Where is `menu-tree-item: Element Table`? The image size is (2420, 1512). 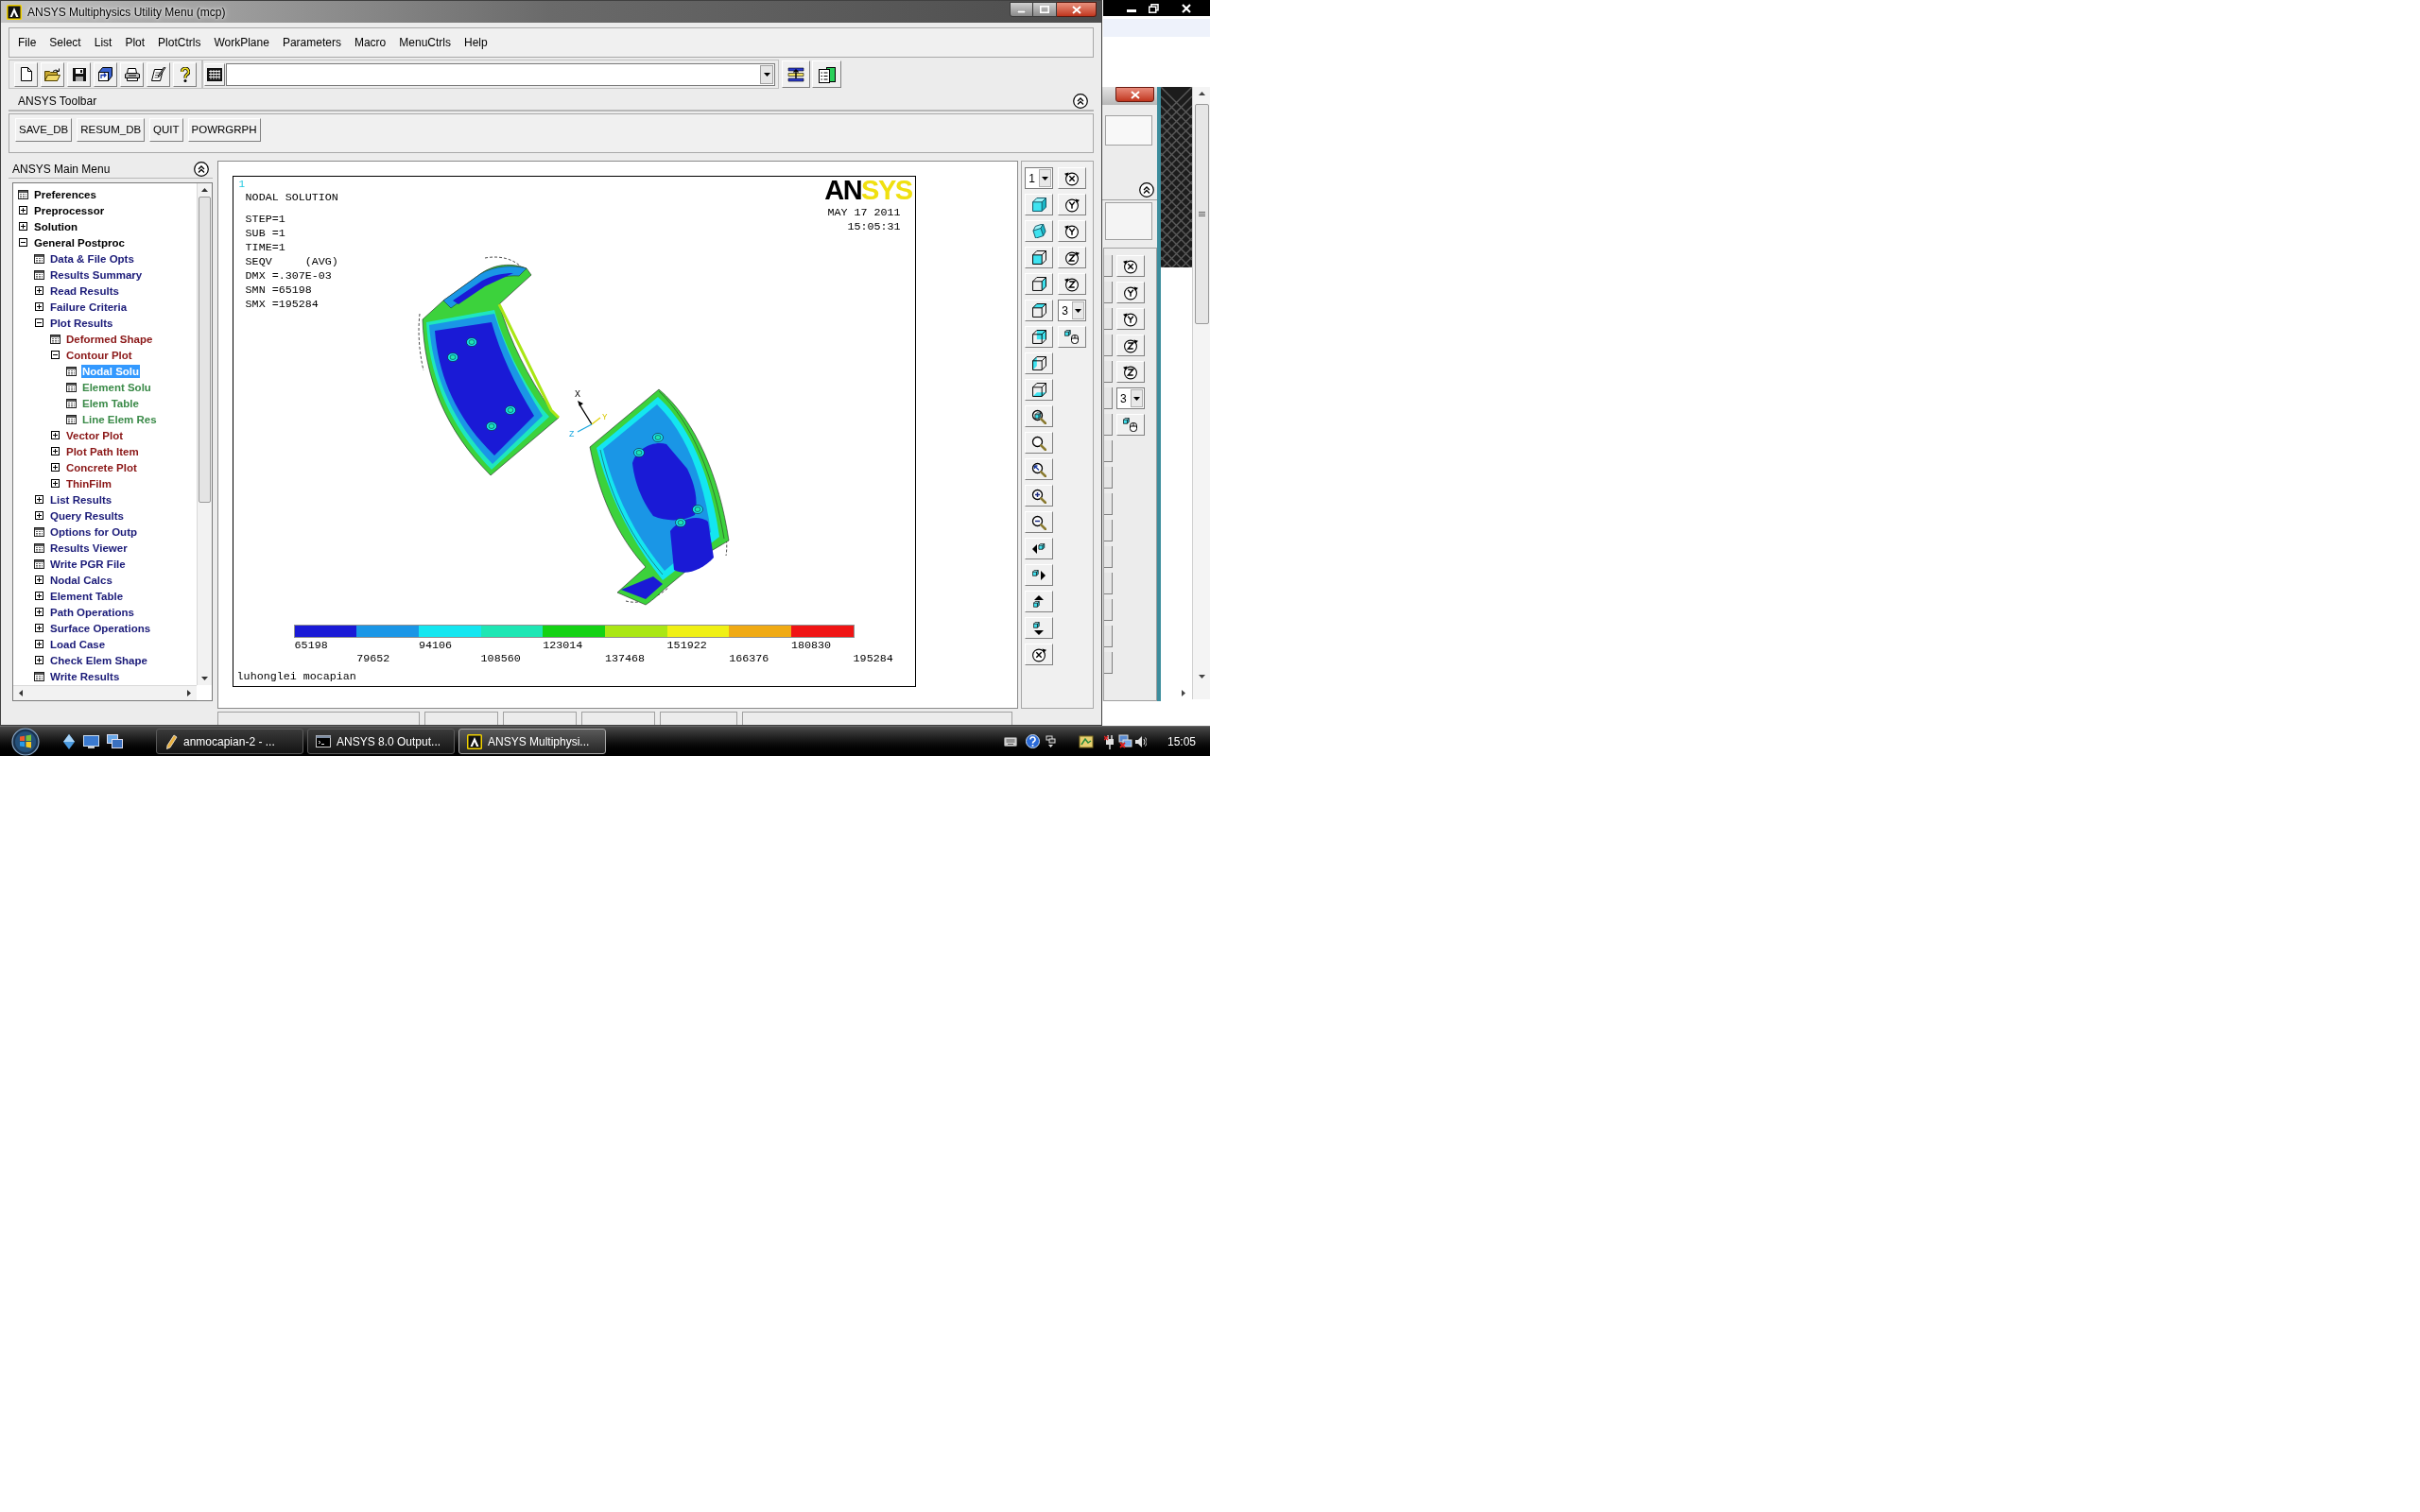
menu-tree-item: Element Table is located at coordinates (87, 596).